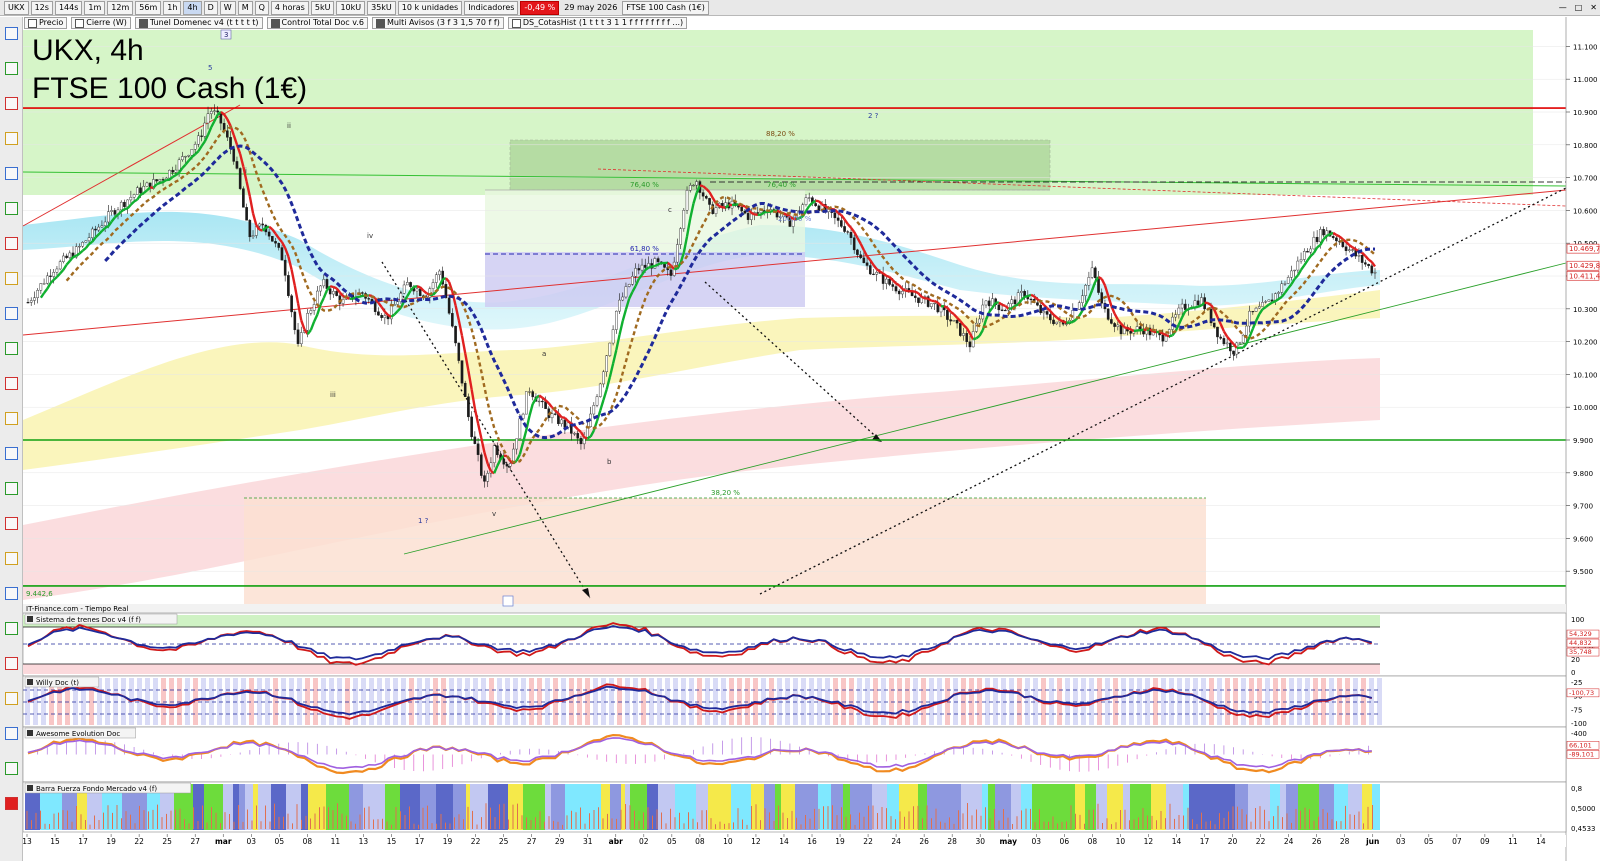  I want to click on pen-icon, so click(11, 523).